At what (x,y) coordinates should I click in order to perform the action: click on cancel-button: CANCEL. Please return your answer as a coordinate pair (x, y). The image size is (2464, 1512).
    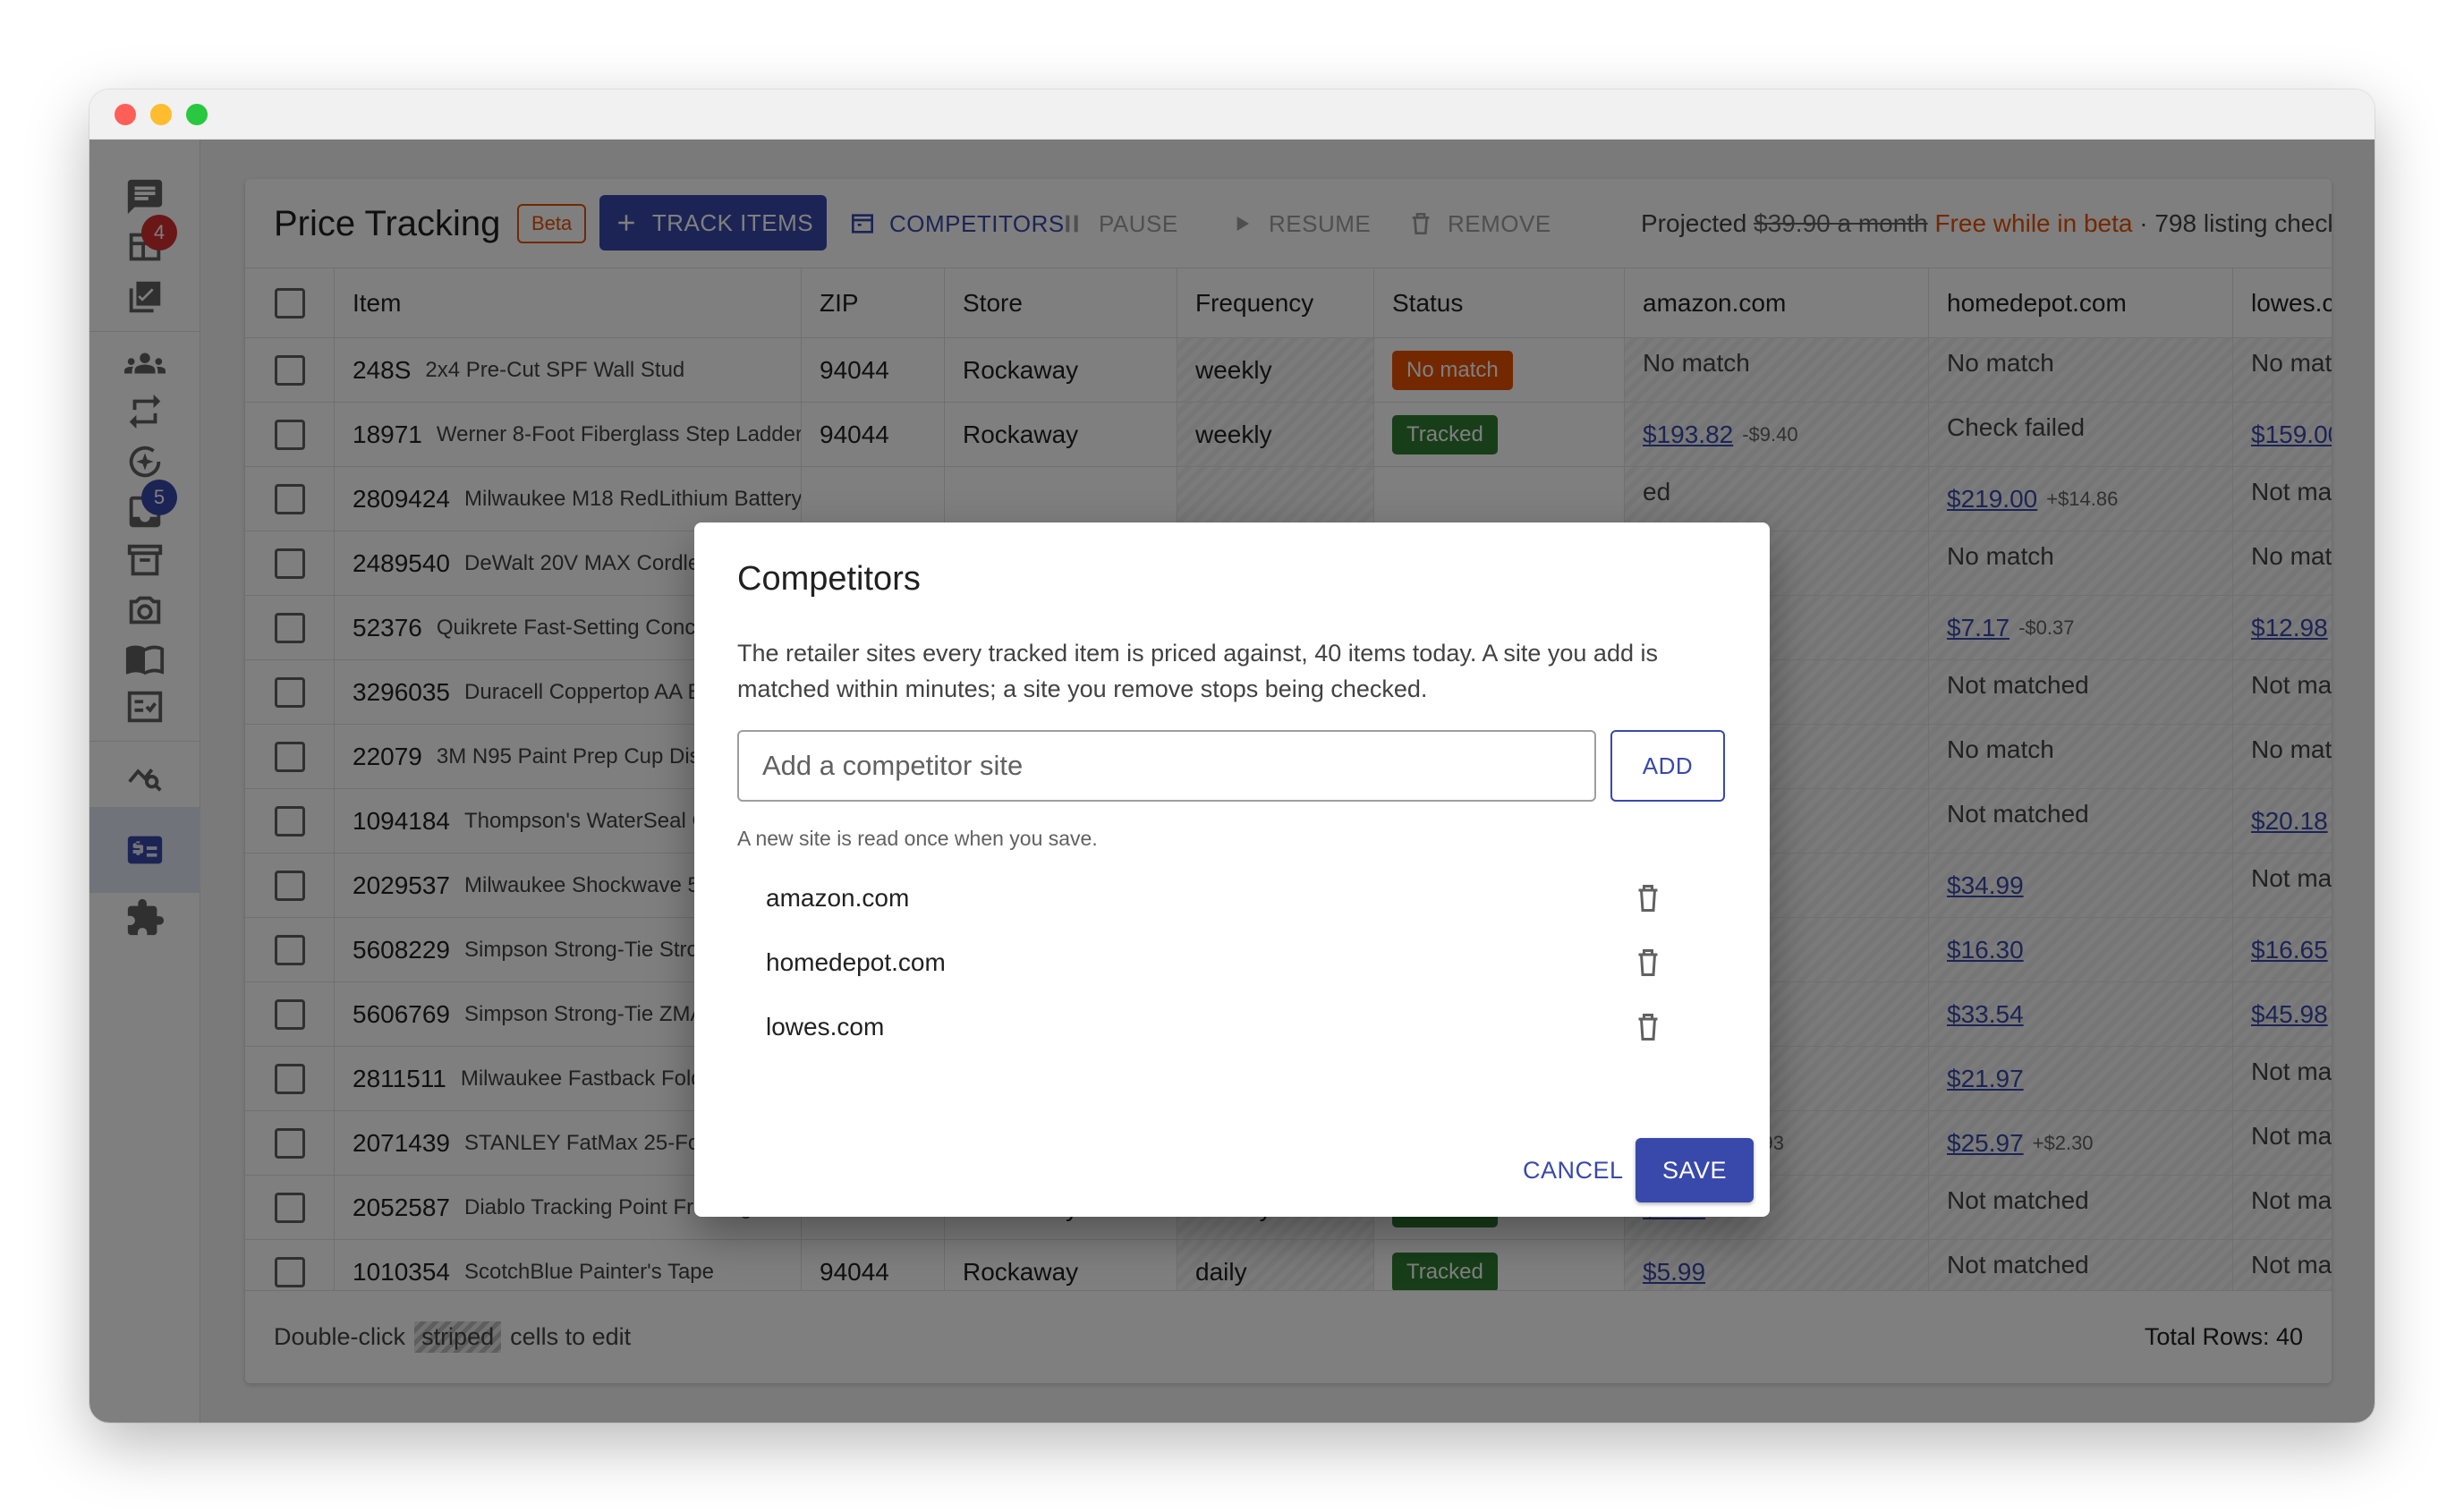
    Looking at the image, I should click on (1573, 1170).